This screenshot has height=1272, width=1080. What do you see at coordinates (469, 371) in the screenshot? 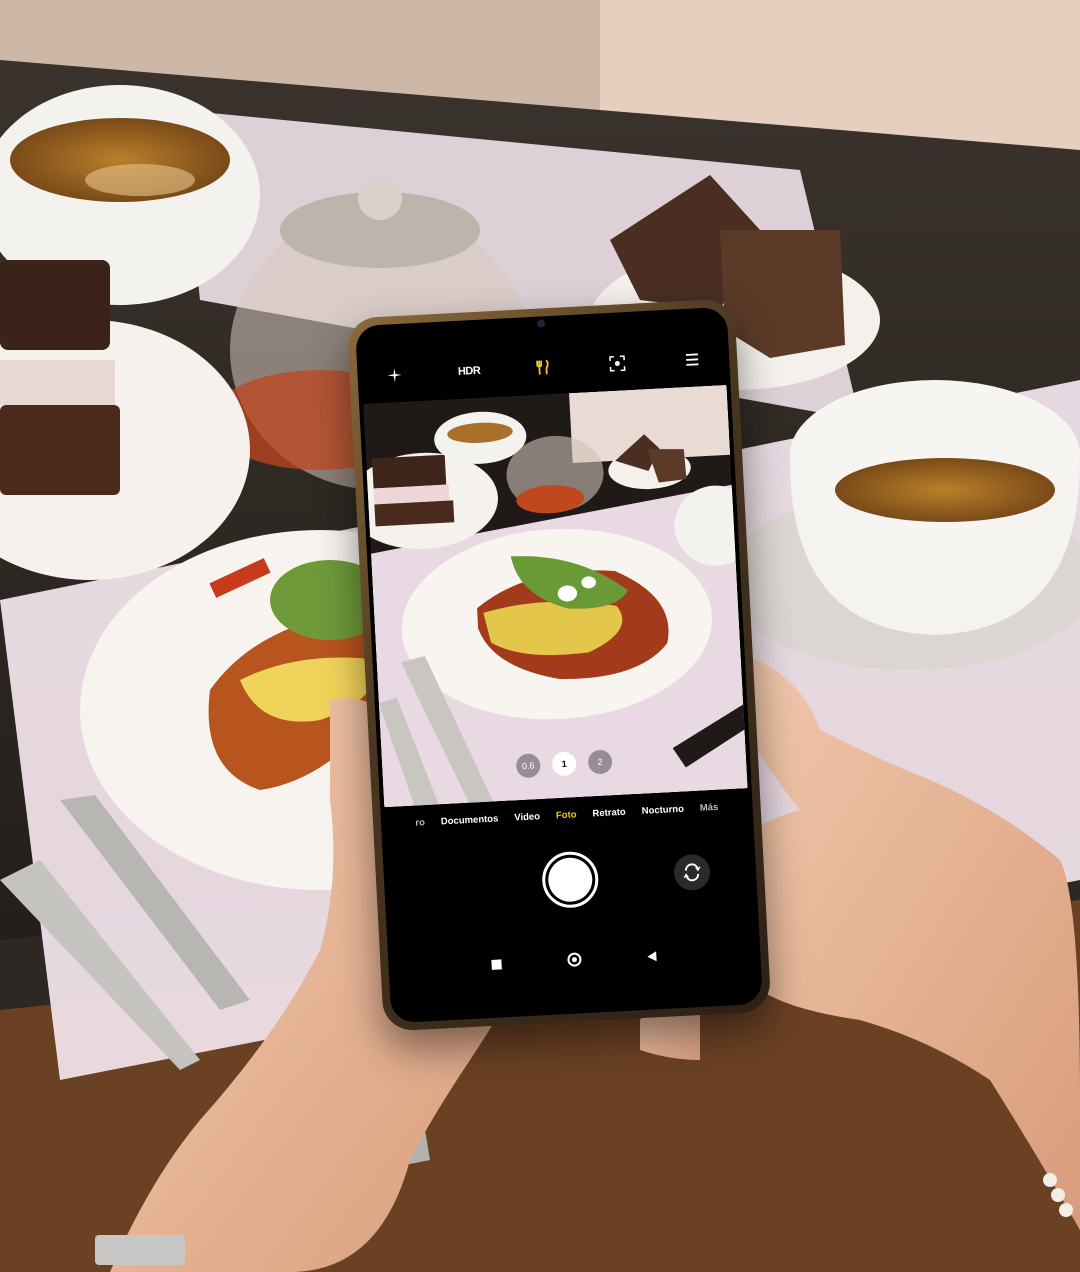
I see `hdr-toggle: HDR` at bounding box center [469, 371].